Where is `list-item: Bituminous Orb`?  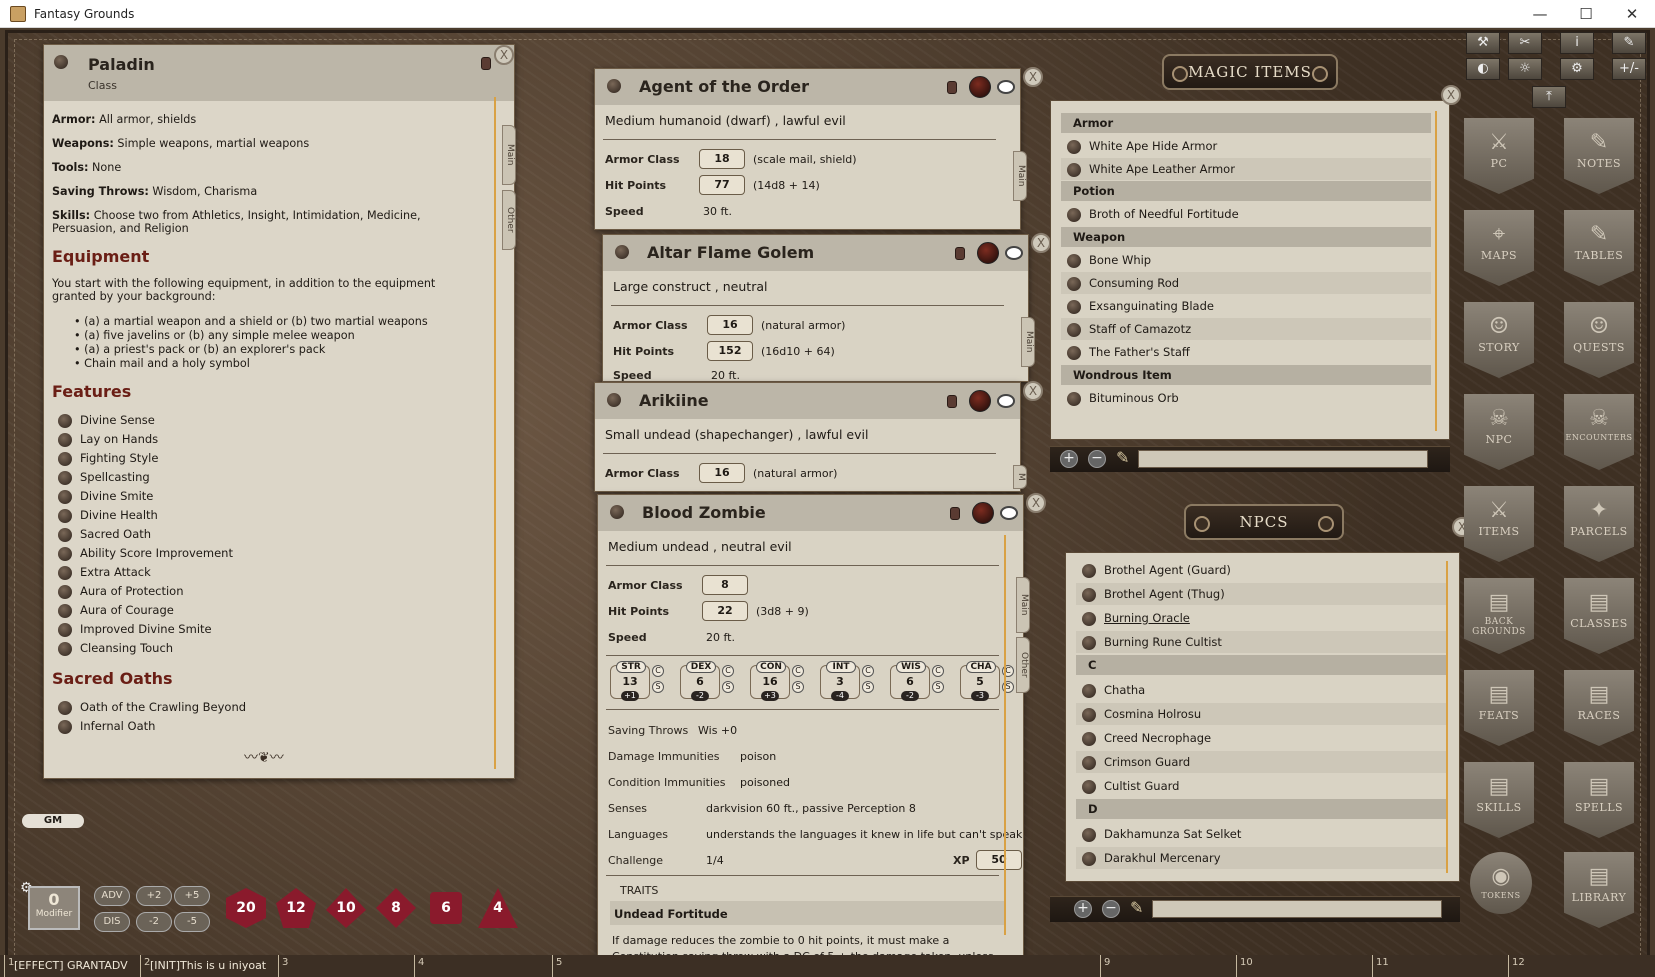
list-item: Bituminous Orb is located at coordinates (1246, 398).